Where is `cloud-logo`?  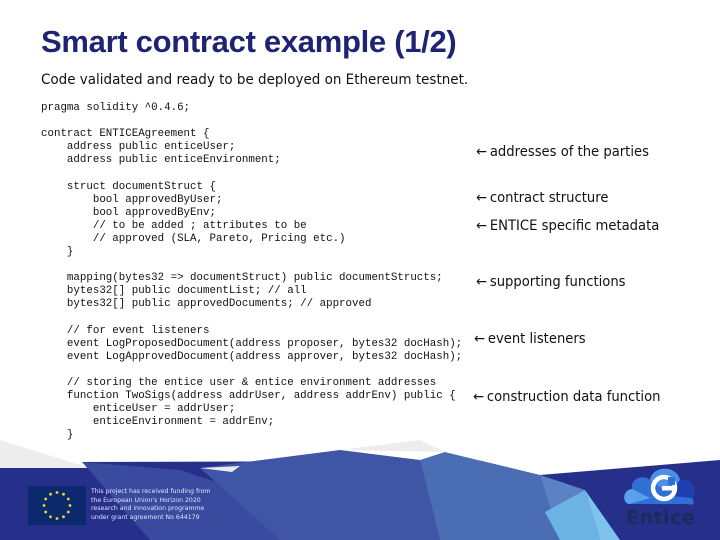 cloud-logo is located at coordinates (659, 486).